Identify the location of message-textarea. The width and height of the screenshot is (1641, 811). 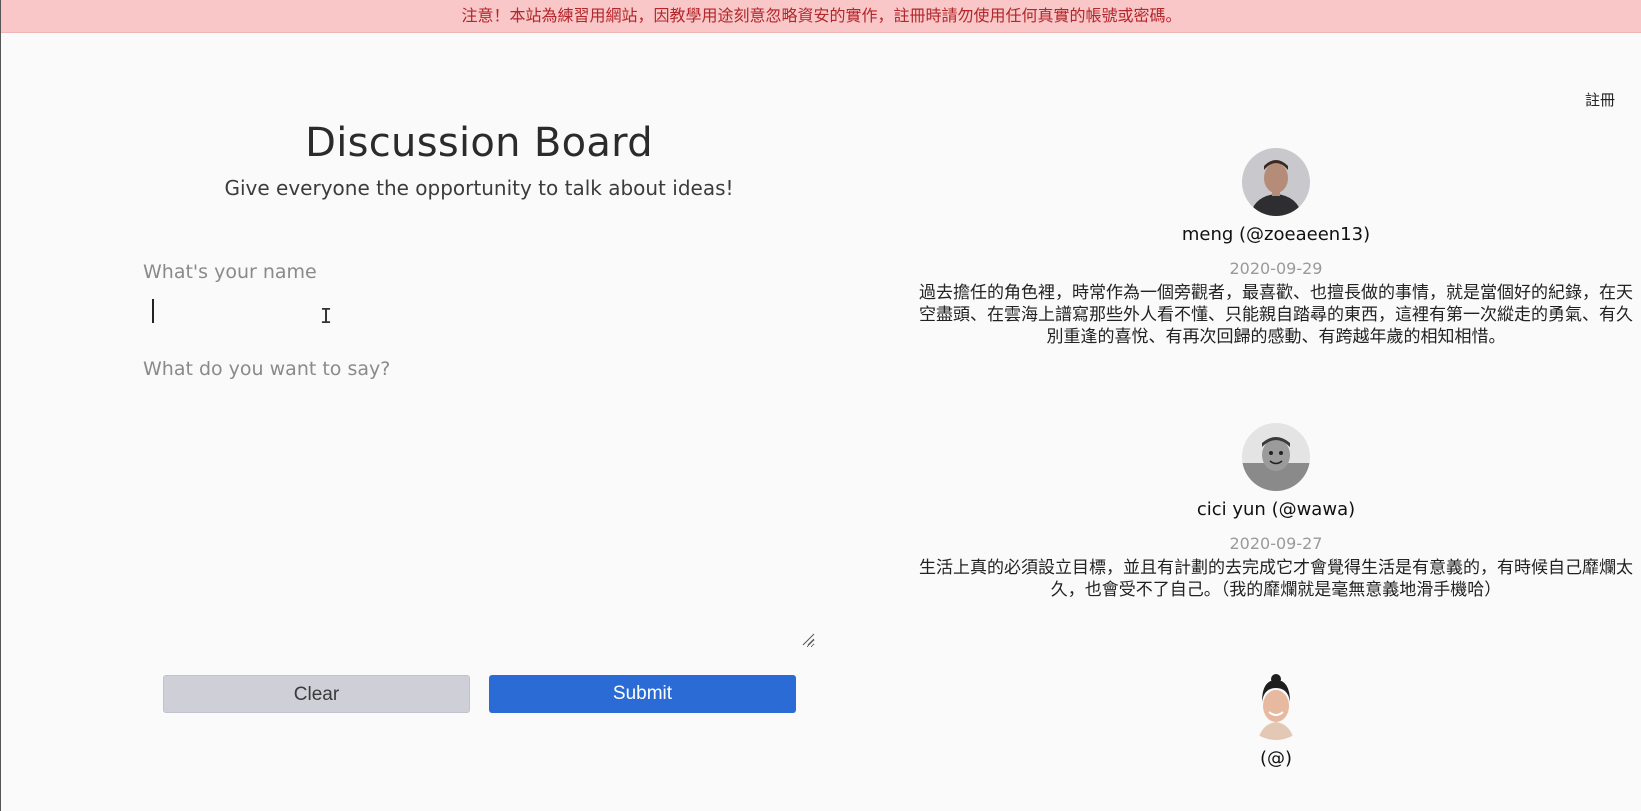
(479, 519).